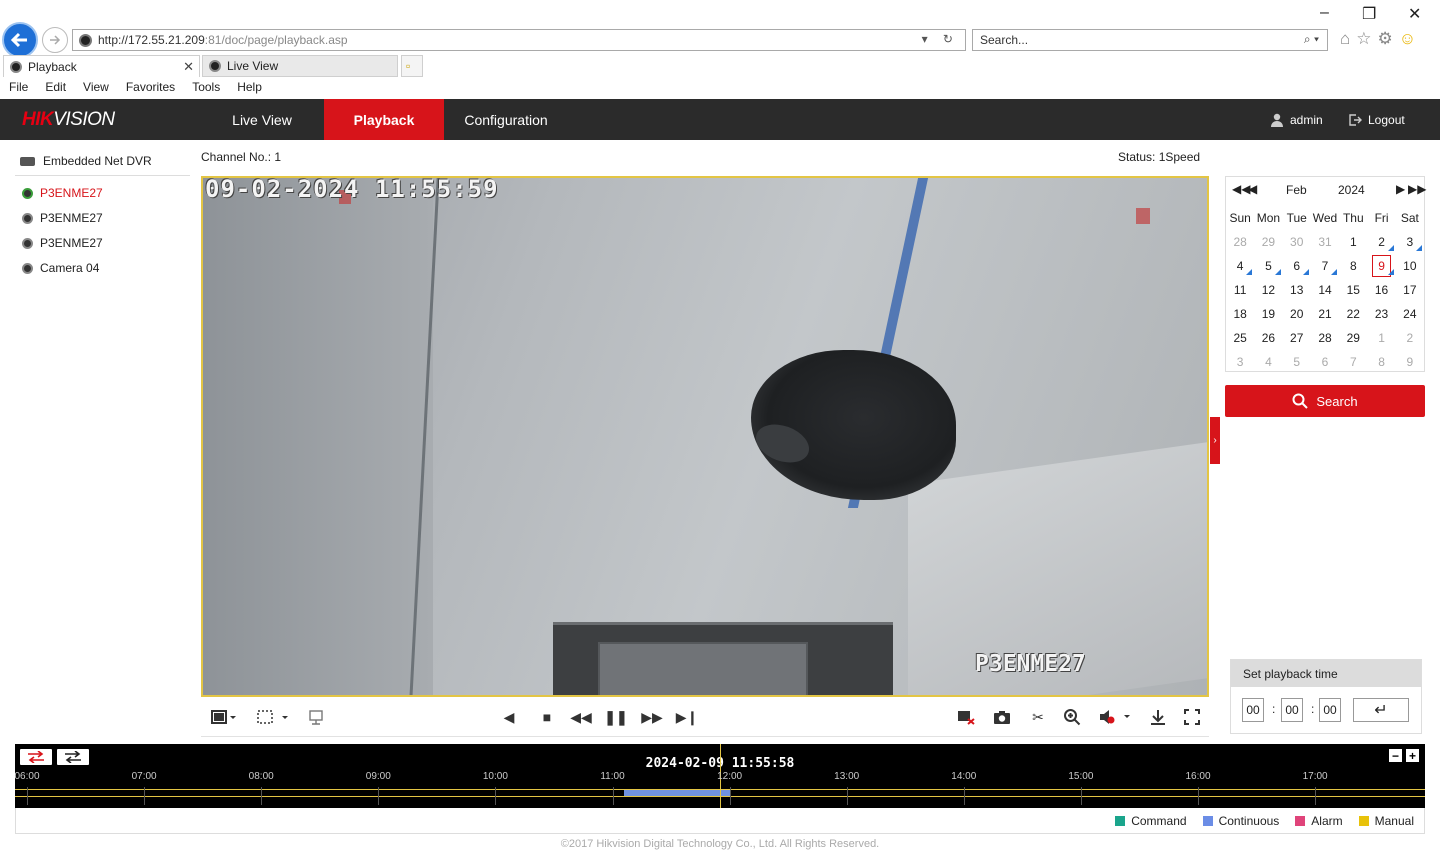 This screenshot has width=1440, height=850. What do you see at coordinates (1192, 717) in the screenshot?
I see `fullscreen-button` at bounding box center [1192, 717].